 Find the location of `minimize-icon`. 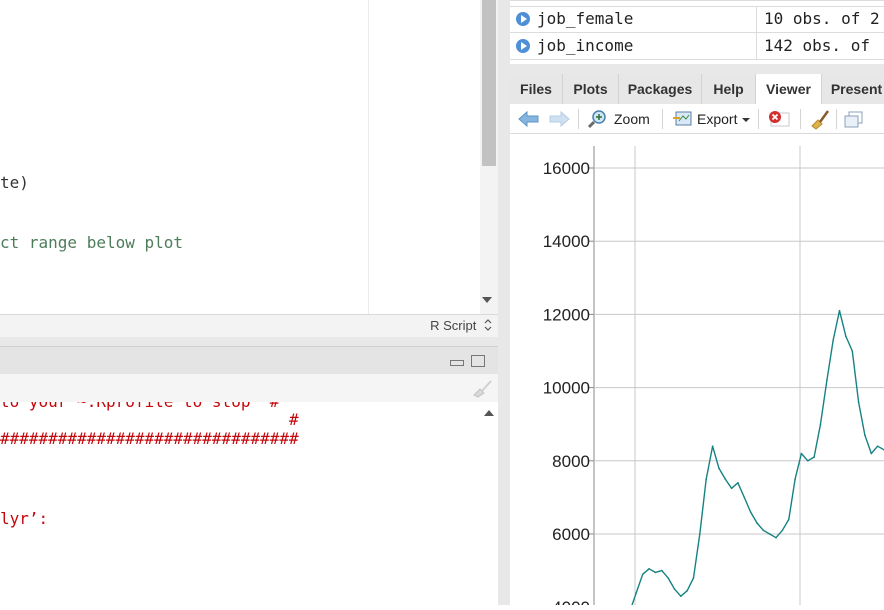

minimize-icon is located at coordinates (457, 363).